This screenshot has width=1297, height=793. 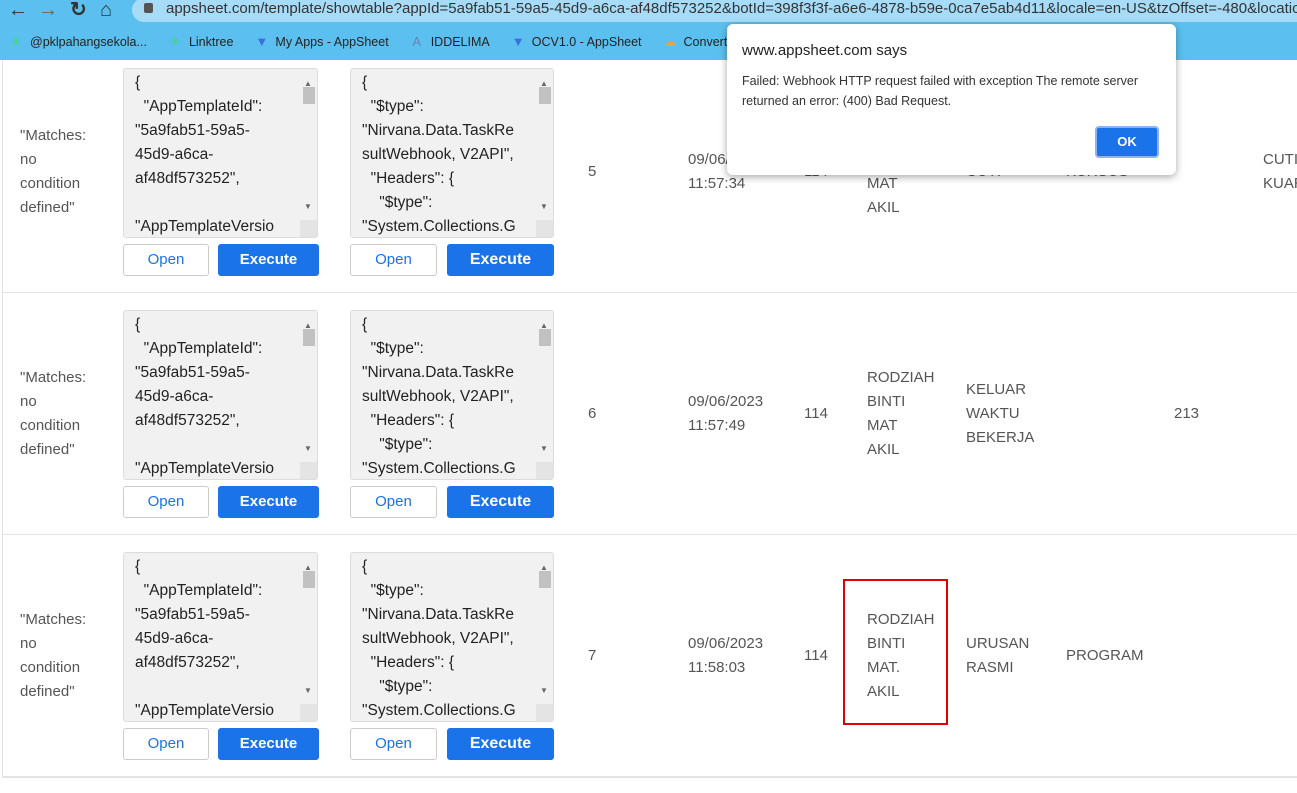 I want to click on bookmark-label: IDDELIMA, so click(x=460, y=42).